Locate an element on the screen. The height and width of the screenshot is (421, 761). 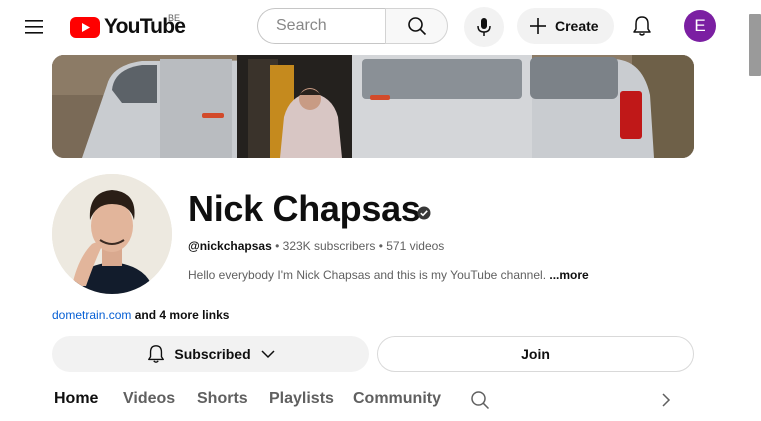
channel-handle: @nickchapsas is located at coordinates (230, 246).